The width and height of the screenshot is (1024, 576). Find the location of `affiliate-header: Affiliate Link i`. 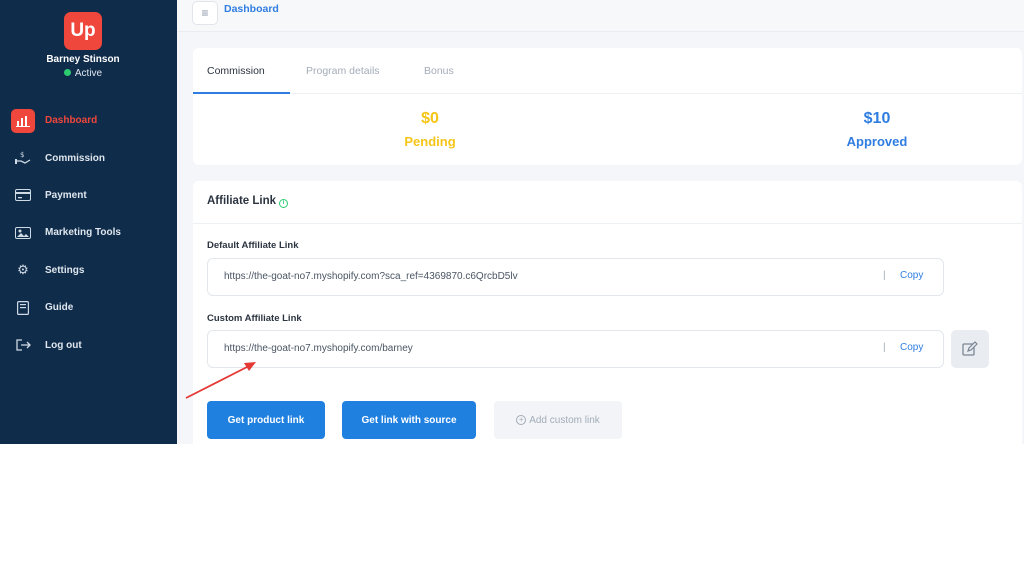

affiliate-header: Affiliate Link i is located at coordinates (607, 202).